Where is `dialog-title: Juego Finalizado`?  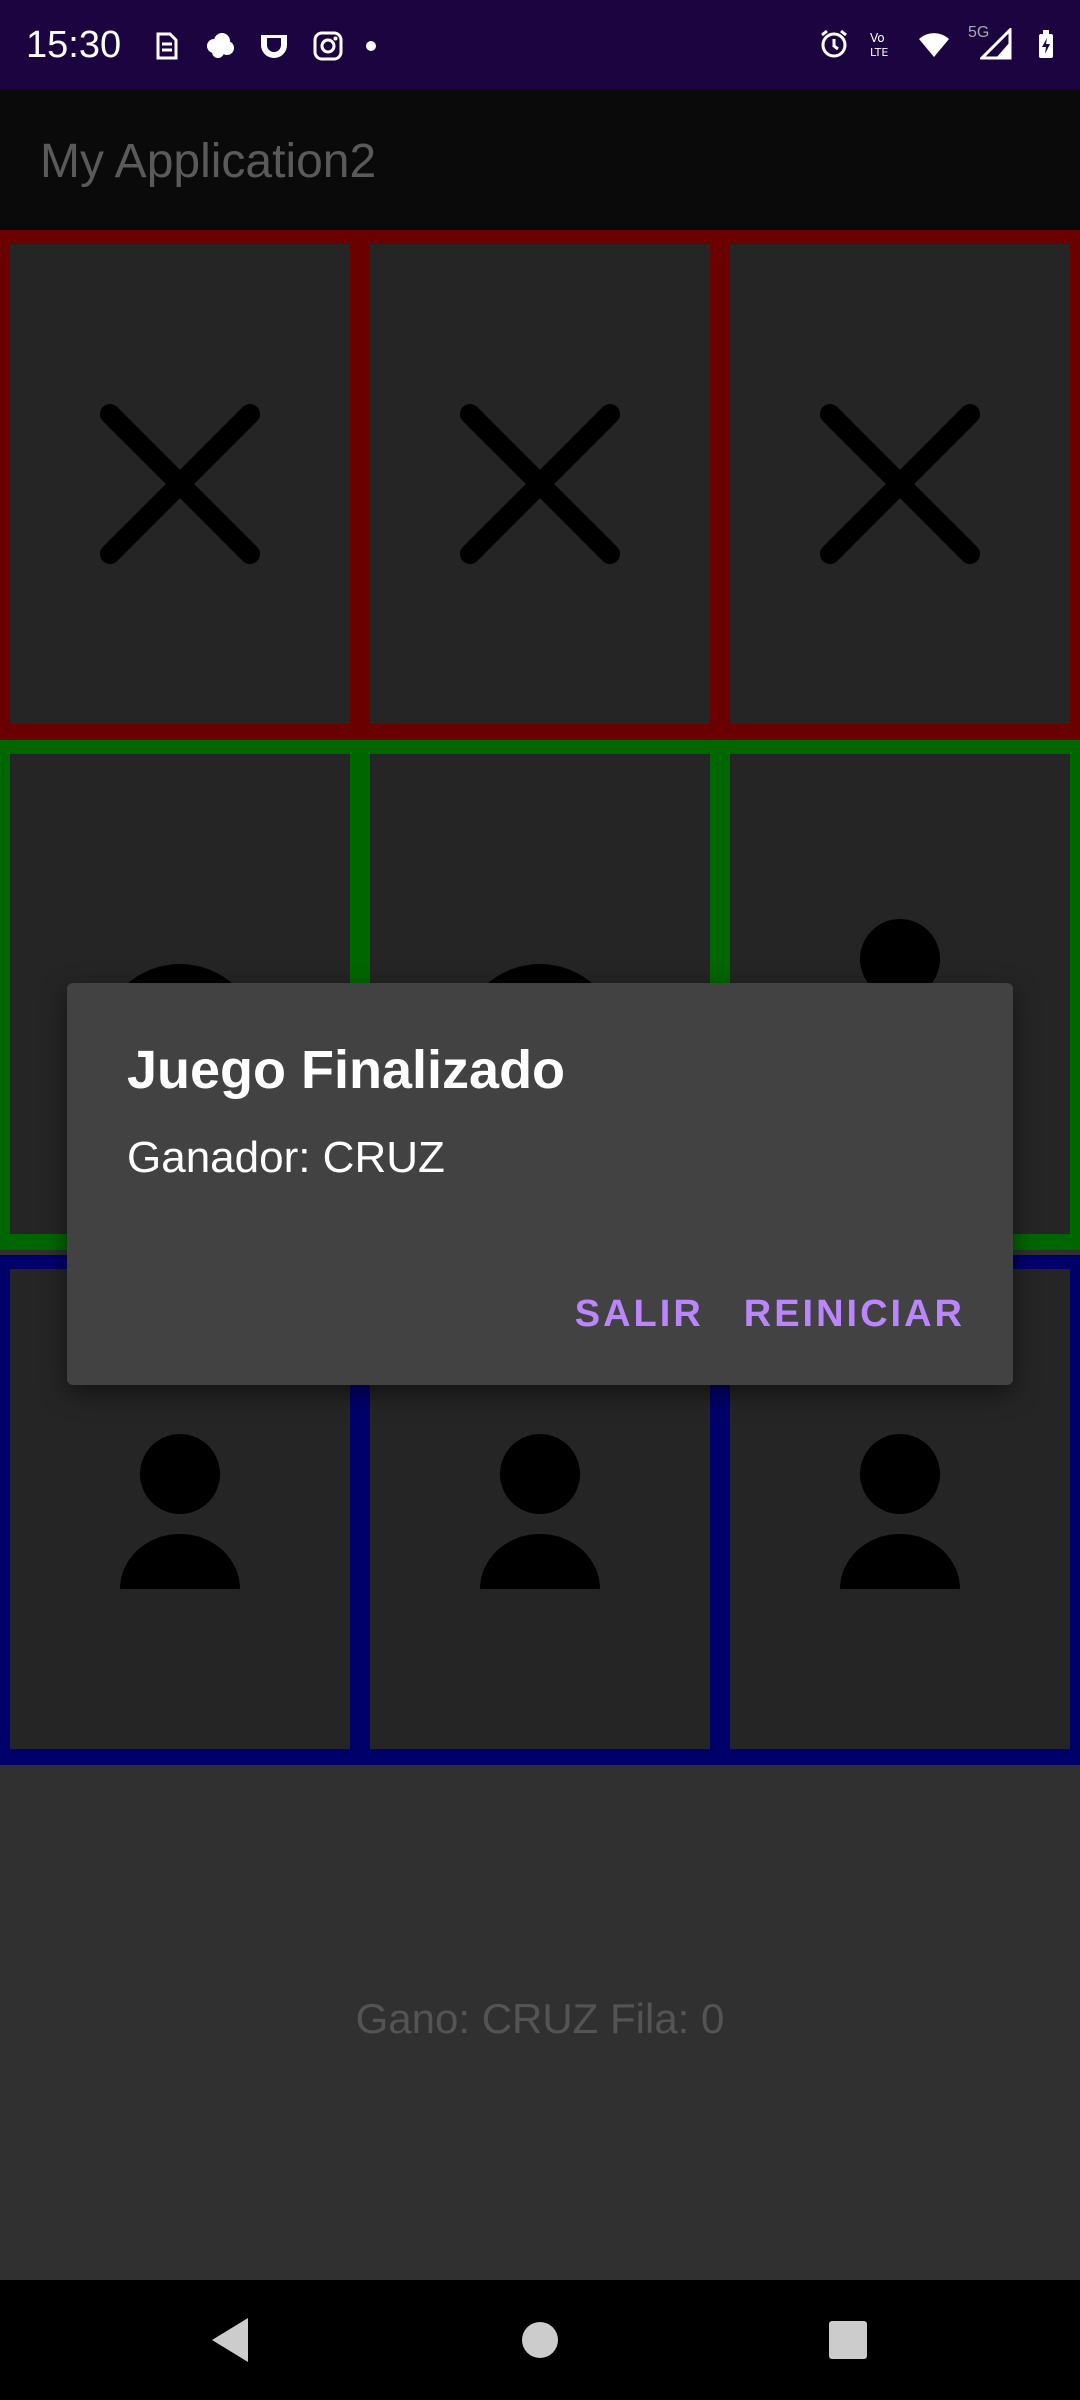
dialog-title: Juego Finalizado is located at coordinates (346, 1070).